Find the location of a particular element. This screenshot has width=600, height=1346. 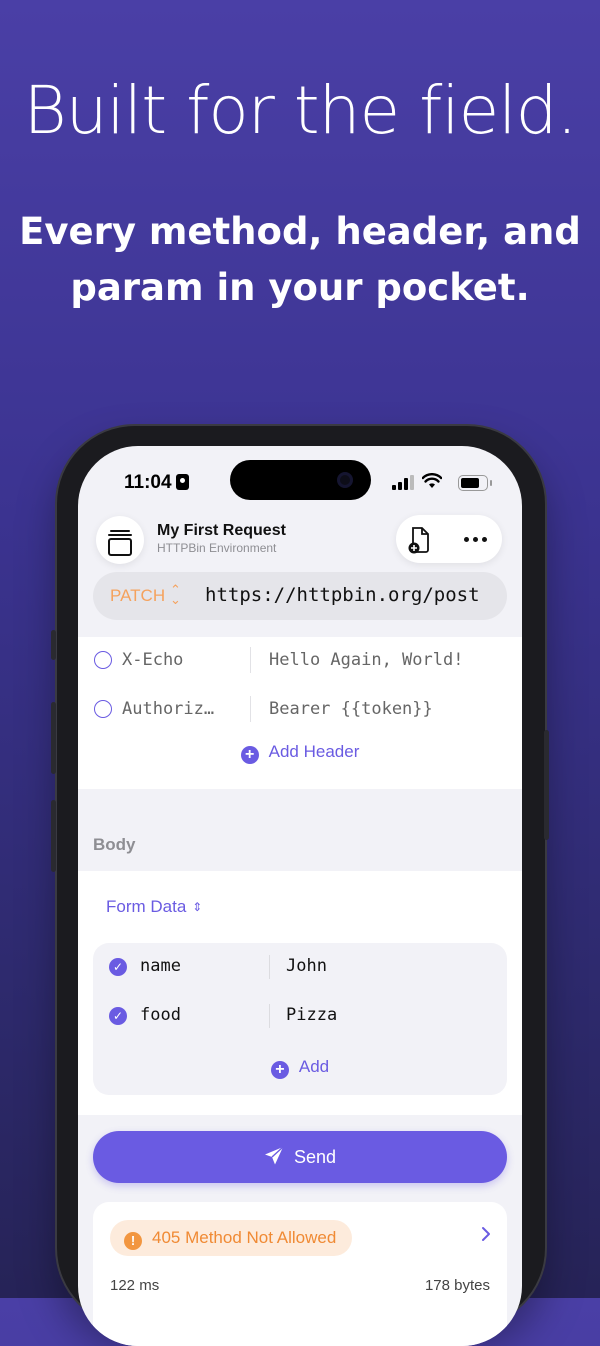

status-icons is located at coordinates (442, 482).